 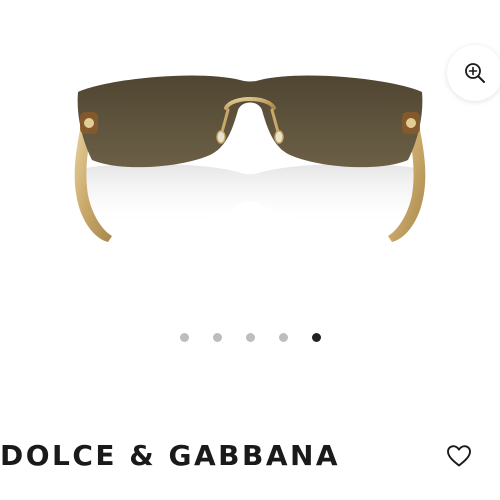 What do you see at coordinates (250, 121) in the screenshot?
I see `shield-lens` at bounding box center [250, 121].